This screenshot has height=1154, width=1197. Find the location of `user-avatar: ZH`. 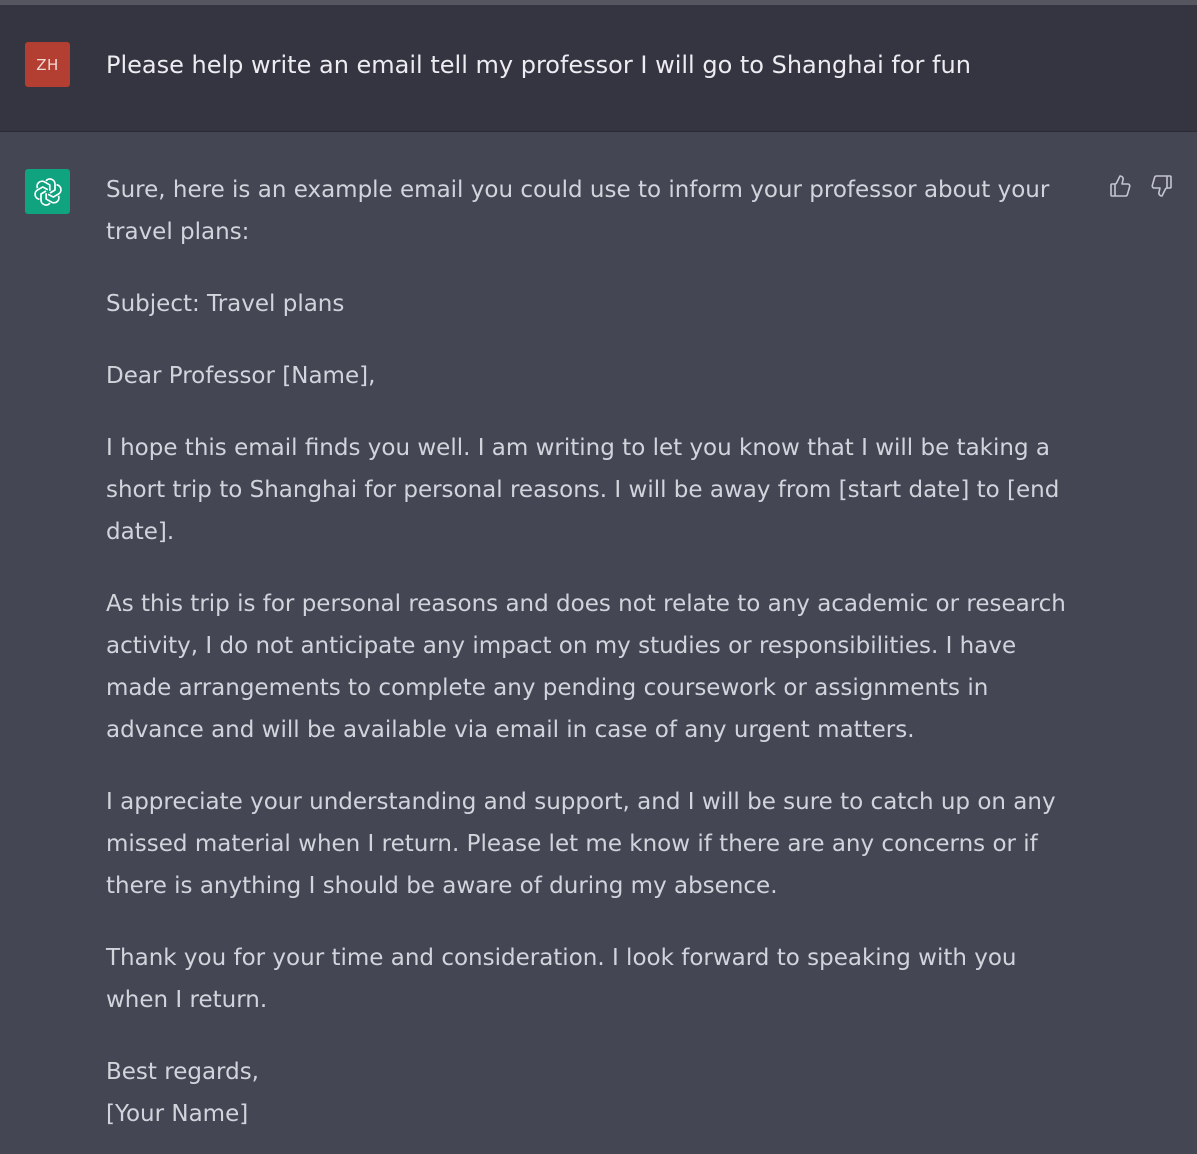

user-avatar: ZH is located at coordinates (47, 64).